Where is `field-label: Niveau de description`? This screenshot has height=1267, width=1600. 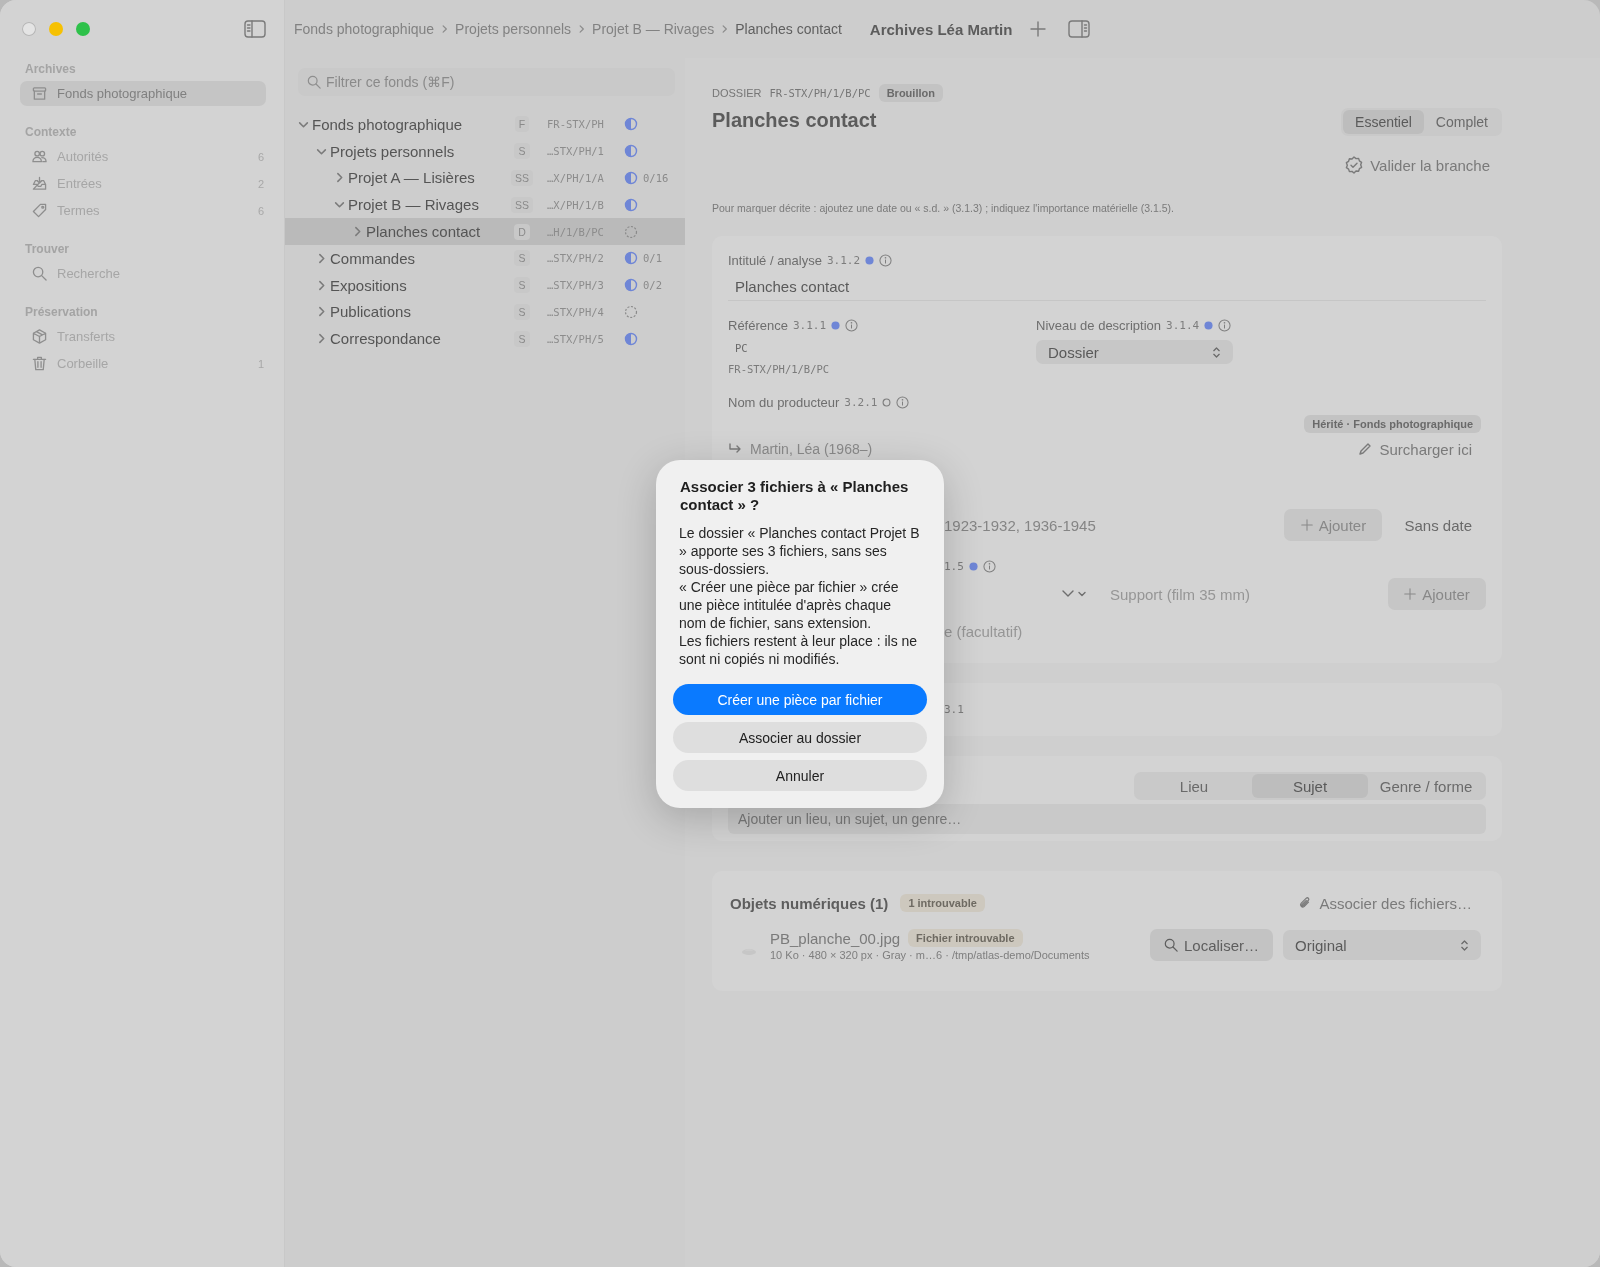 field-label: Niveau de description is located at coordinates (1099, 325).